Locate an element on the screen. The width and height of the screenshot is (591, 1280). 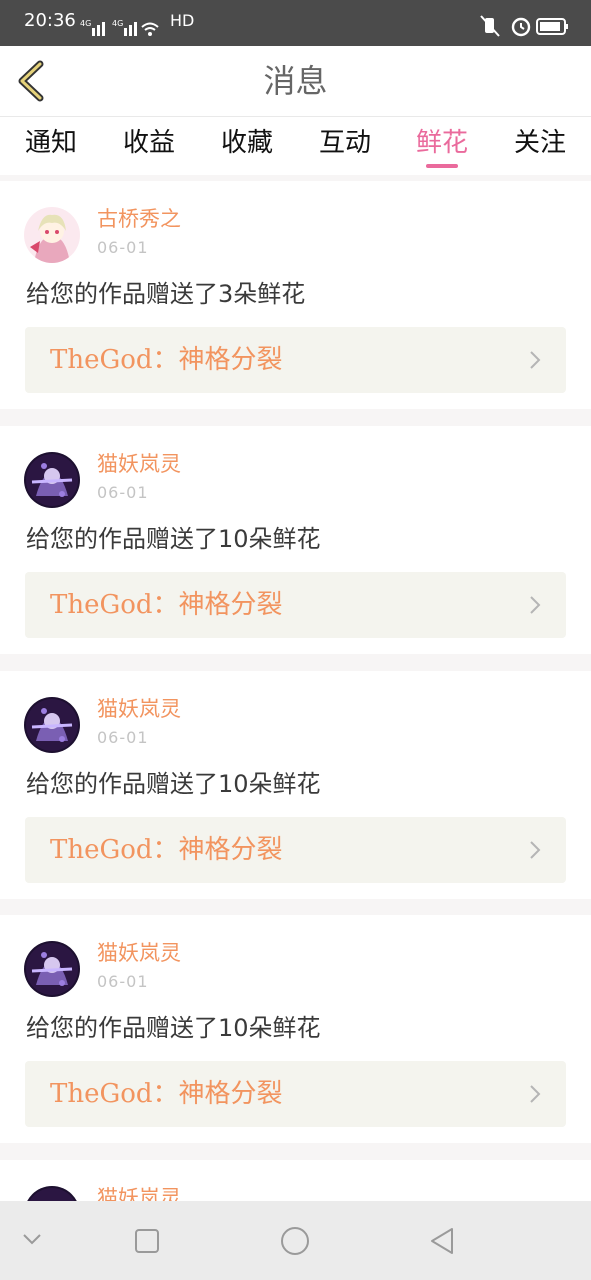
page-title: 消息 is located at coordinates (295, 81).